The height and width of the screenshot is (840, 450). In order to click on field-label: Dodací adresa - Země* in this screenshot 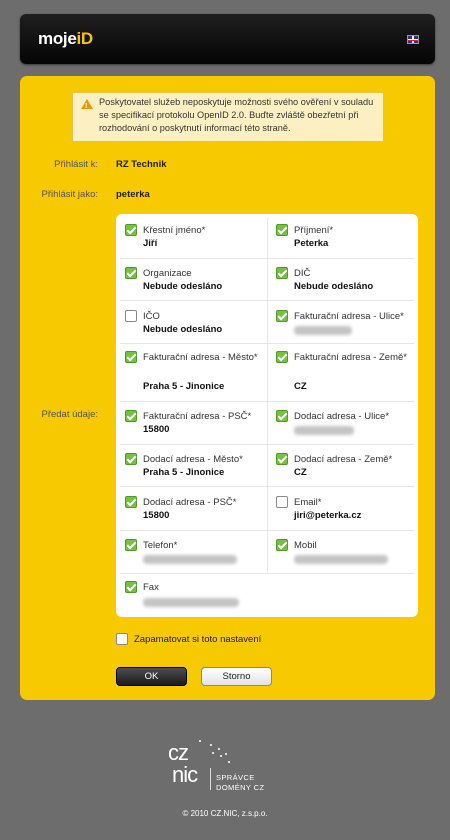, I will do `click(343, 459)`.